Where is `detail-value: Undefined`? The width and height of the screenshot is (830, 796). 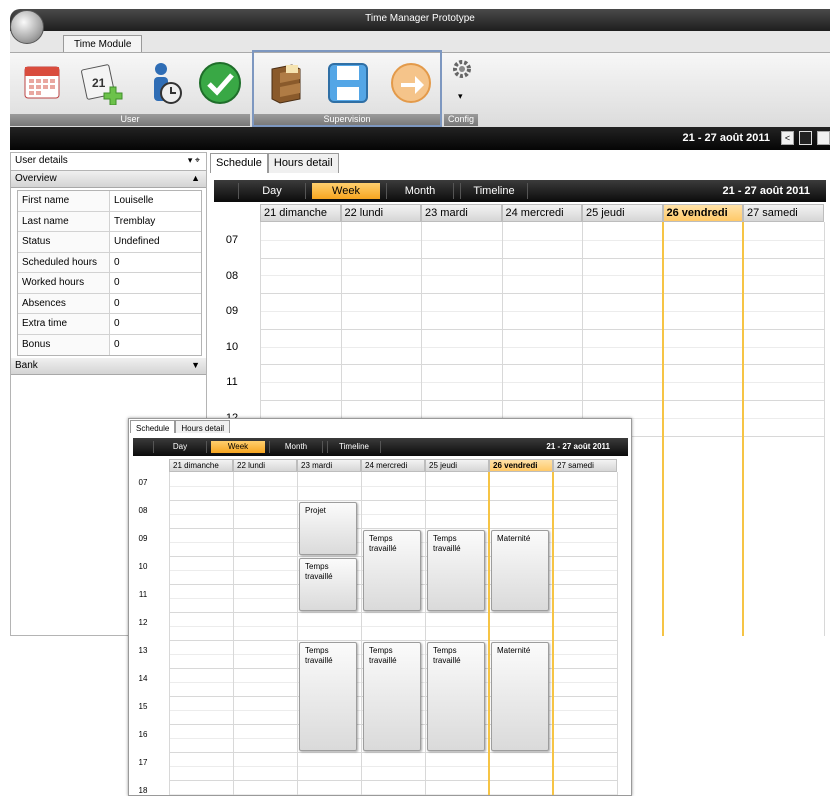
detail-value: Undefined is located at coordinates (155, 242).